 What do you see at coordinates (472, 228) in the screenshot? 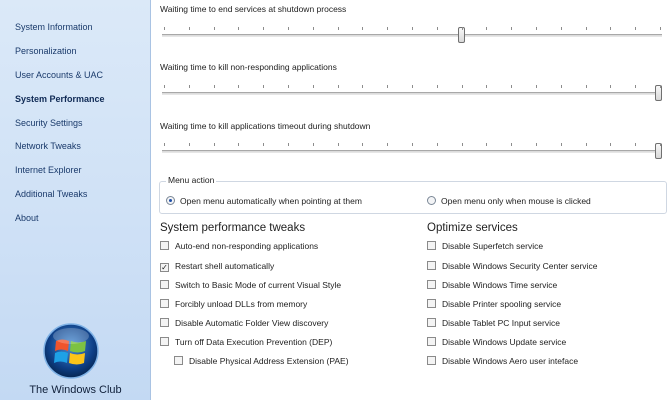
I see `services-section-title: Optimize services` at bounding box center [472, 228].